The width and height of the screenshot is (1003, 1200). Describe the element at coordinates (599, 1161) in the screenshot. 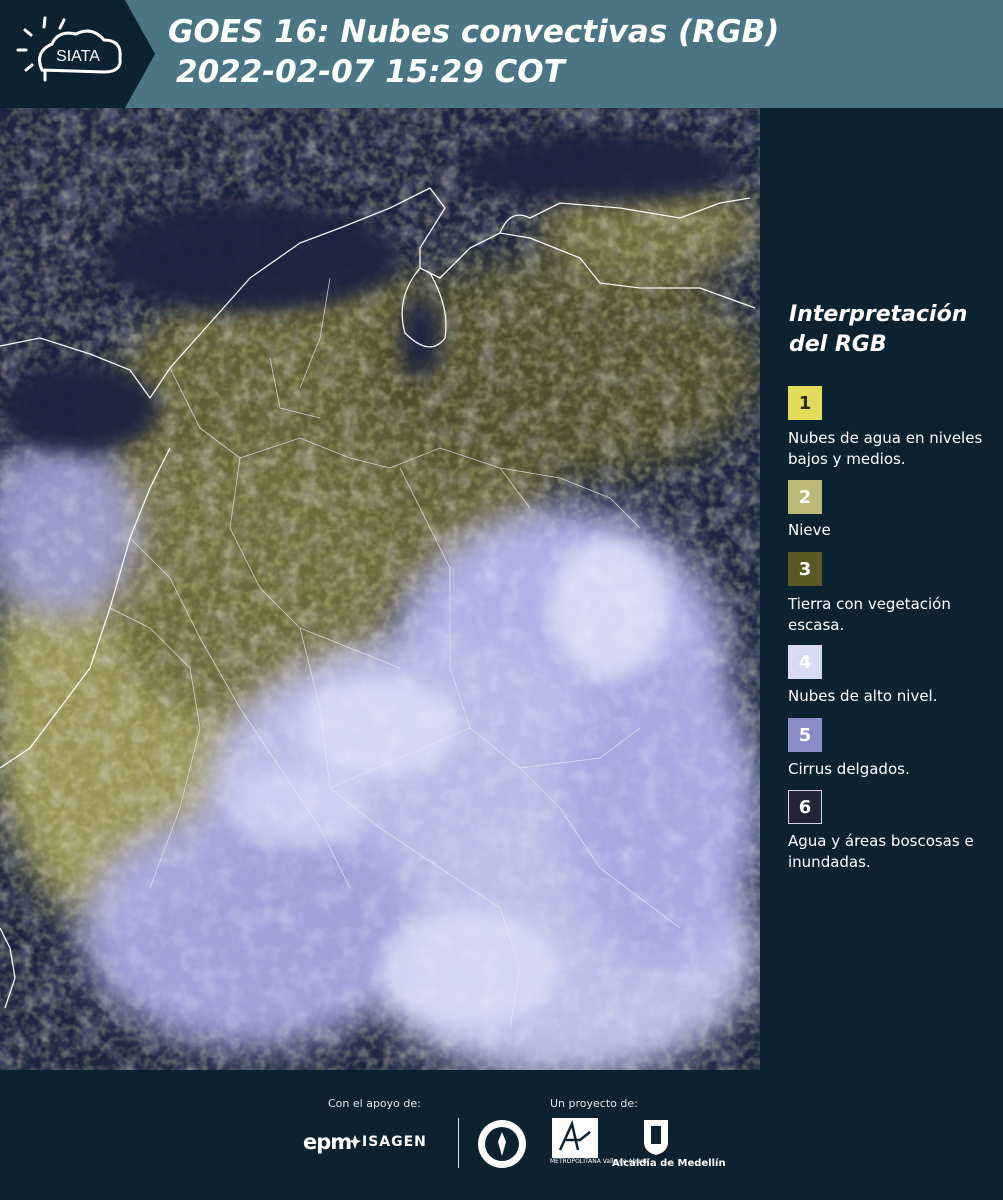

I see `metro-label: METROPOLITANA Valle de Aburrá` at that location.